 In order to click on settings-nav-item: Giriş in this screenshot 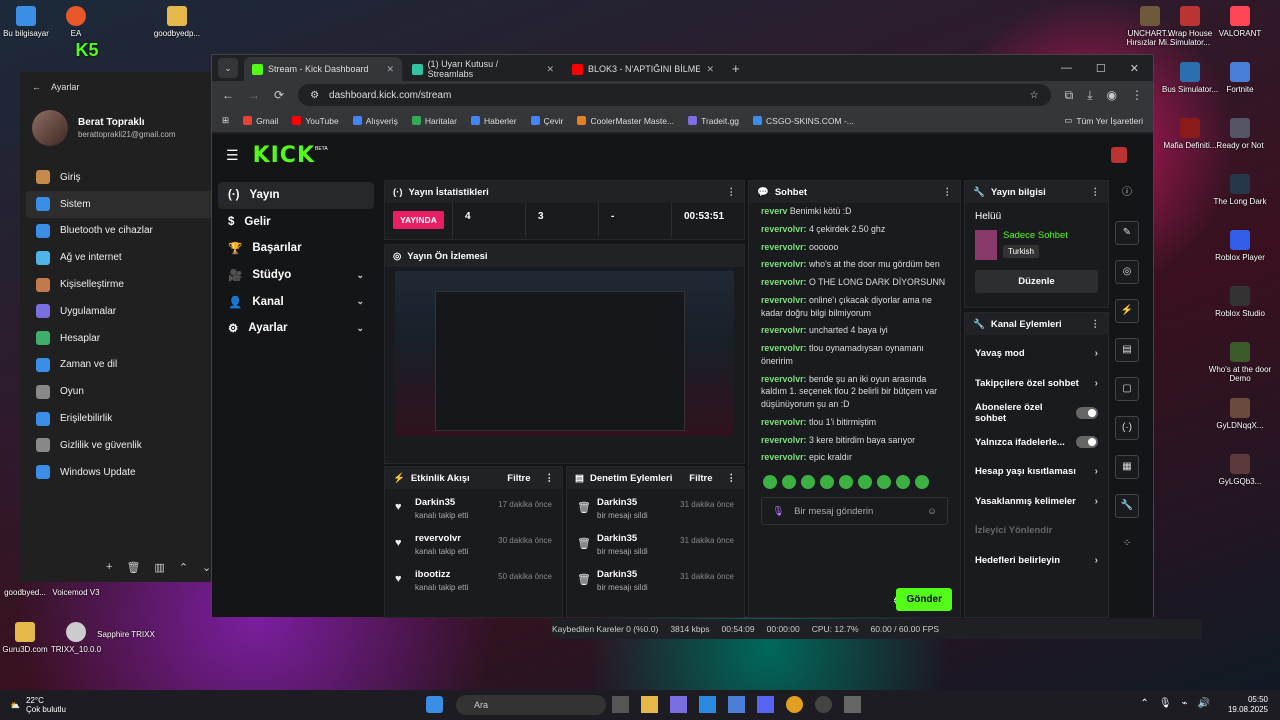, I will do `click(119, 177)`.